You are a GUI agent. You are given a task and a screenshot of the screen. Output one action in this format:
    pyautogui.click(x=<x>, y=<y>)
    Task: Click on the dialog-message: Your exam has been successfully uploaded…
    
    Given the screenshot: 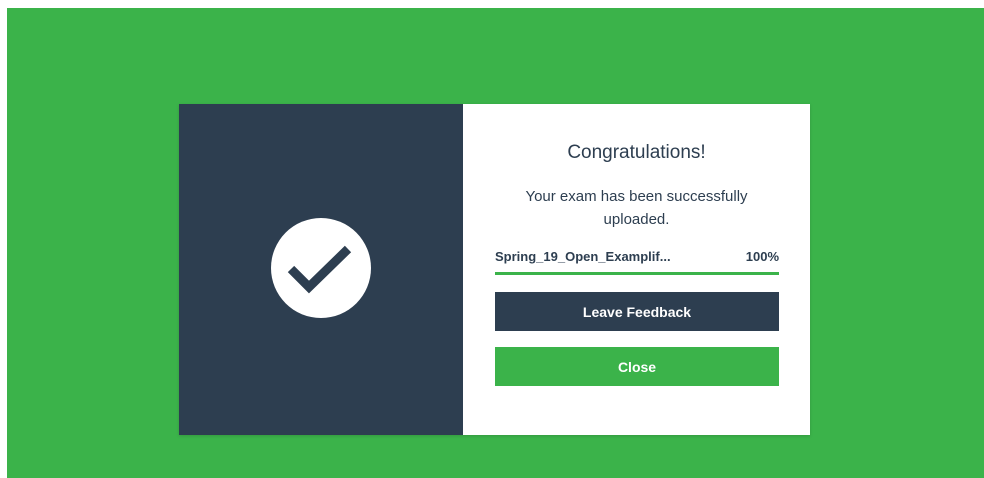 What is the action you would take?
    pyautogui.click(x=636, y=208)
    